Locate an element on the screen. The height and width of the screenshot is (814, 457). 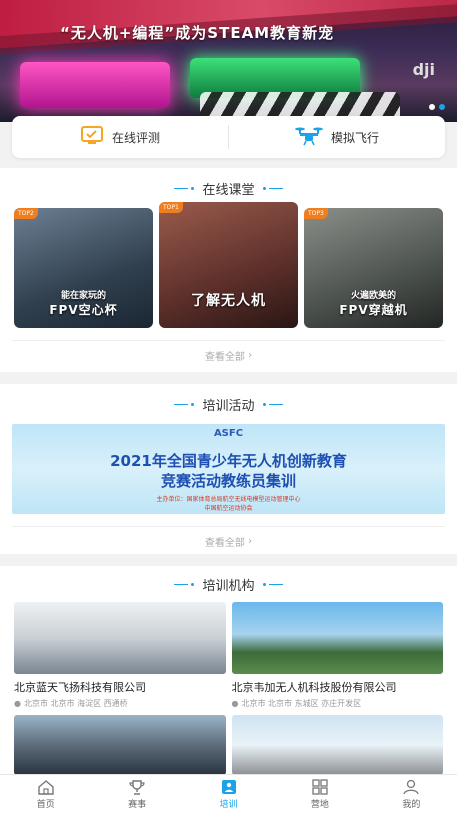
training-banner-host2: 中国航空运动协会 is located at coordinates (228, 508).